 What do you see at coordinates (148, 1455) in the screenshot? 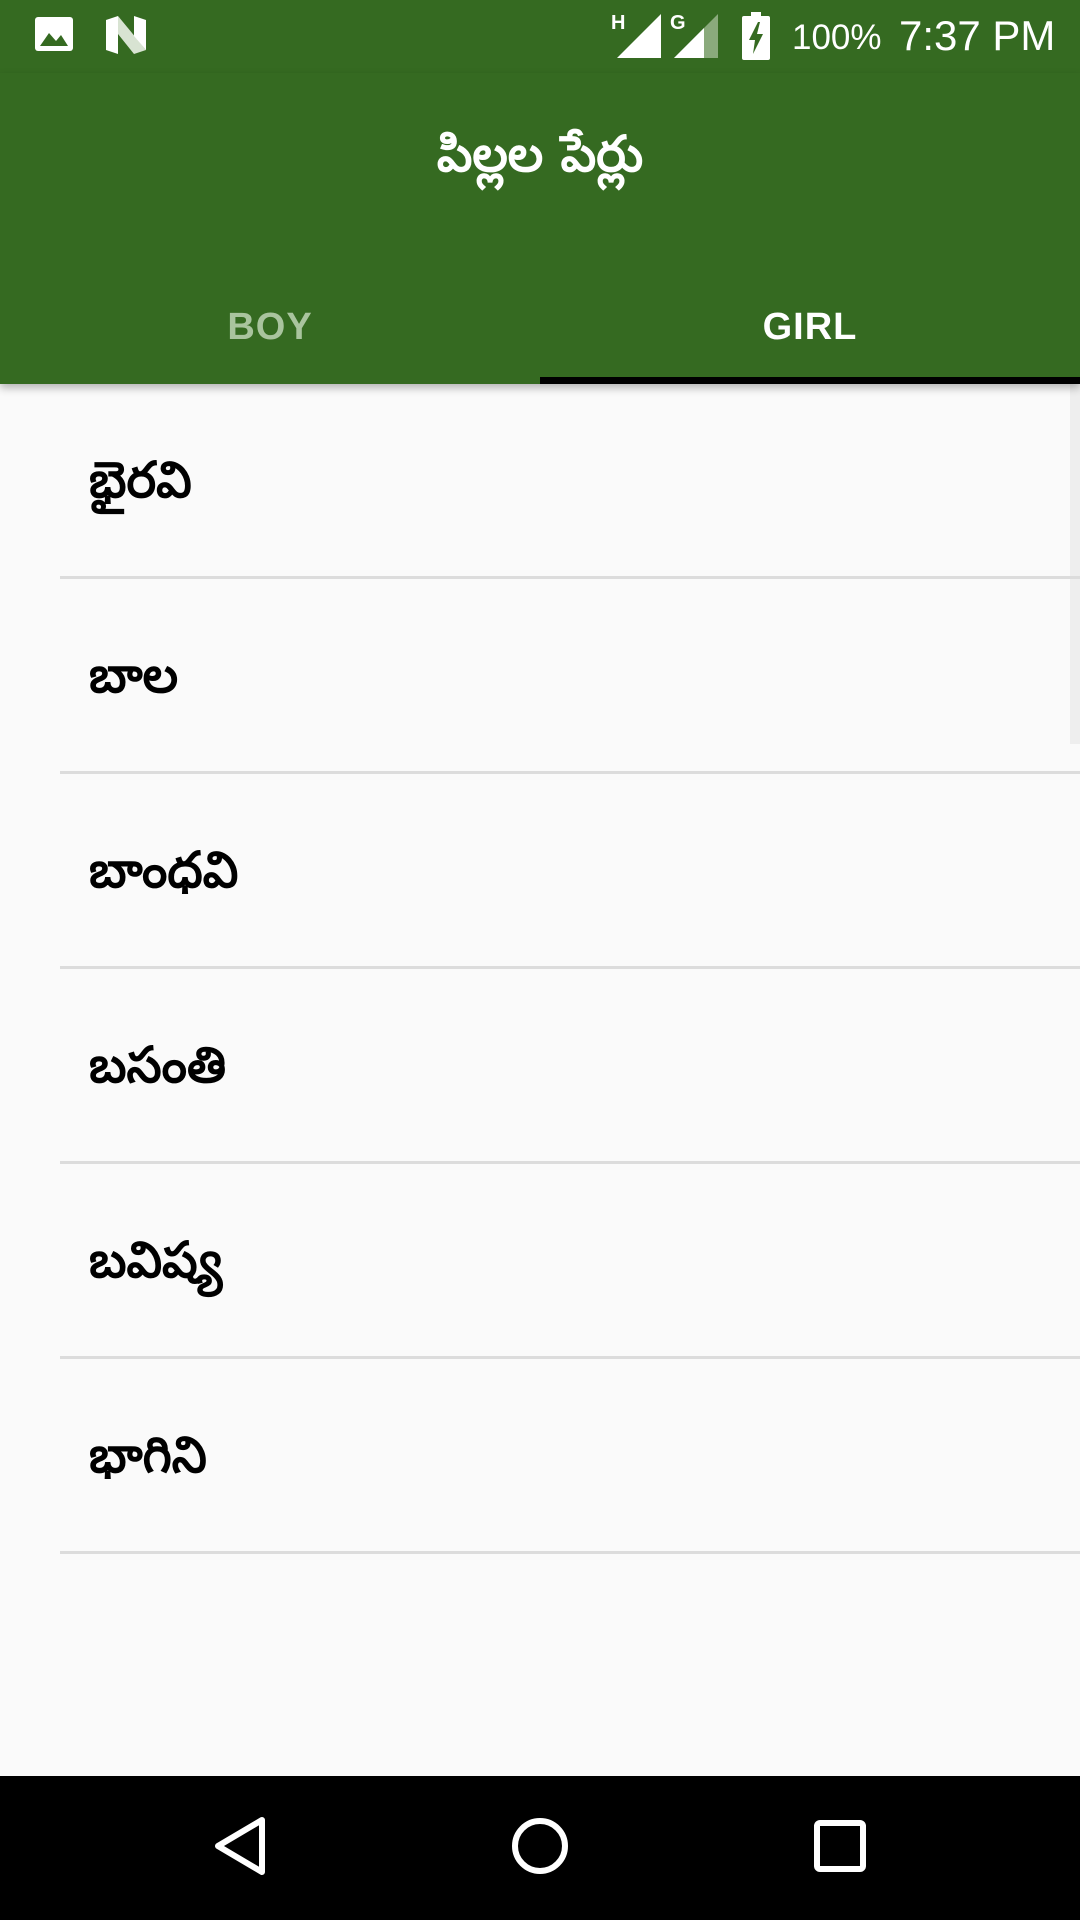
I see `list-item-label: భాగిని` at bounding box center [148, 1455].